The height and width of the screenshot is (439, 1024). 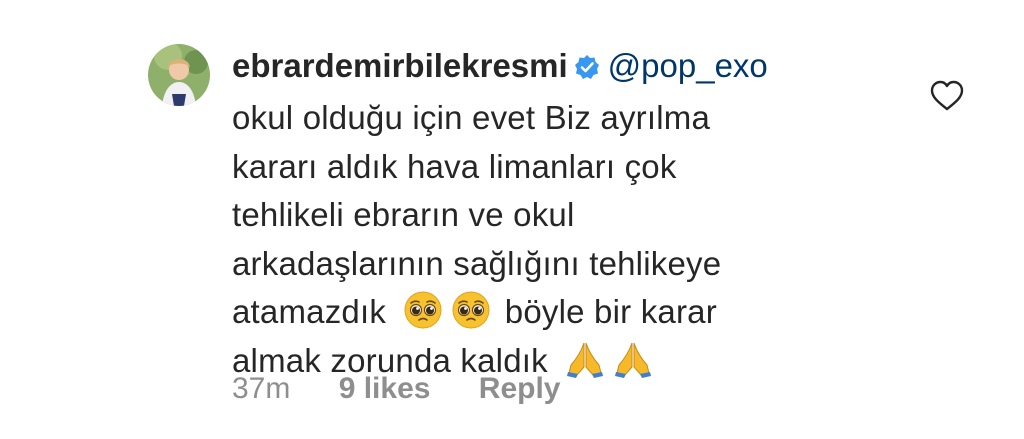 I want to click on username: ebrardemirbilekresmi, so click(x=400, y=65).